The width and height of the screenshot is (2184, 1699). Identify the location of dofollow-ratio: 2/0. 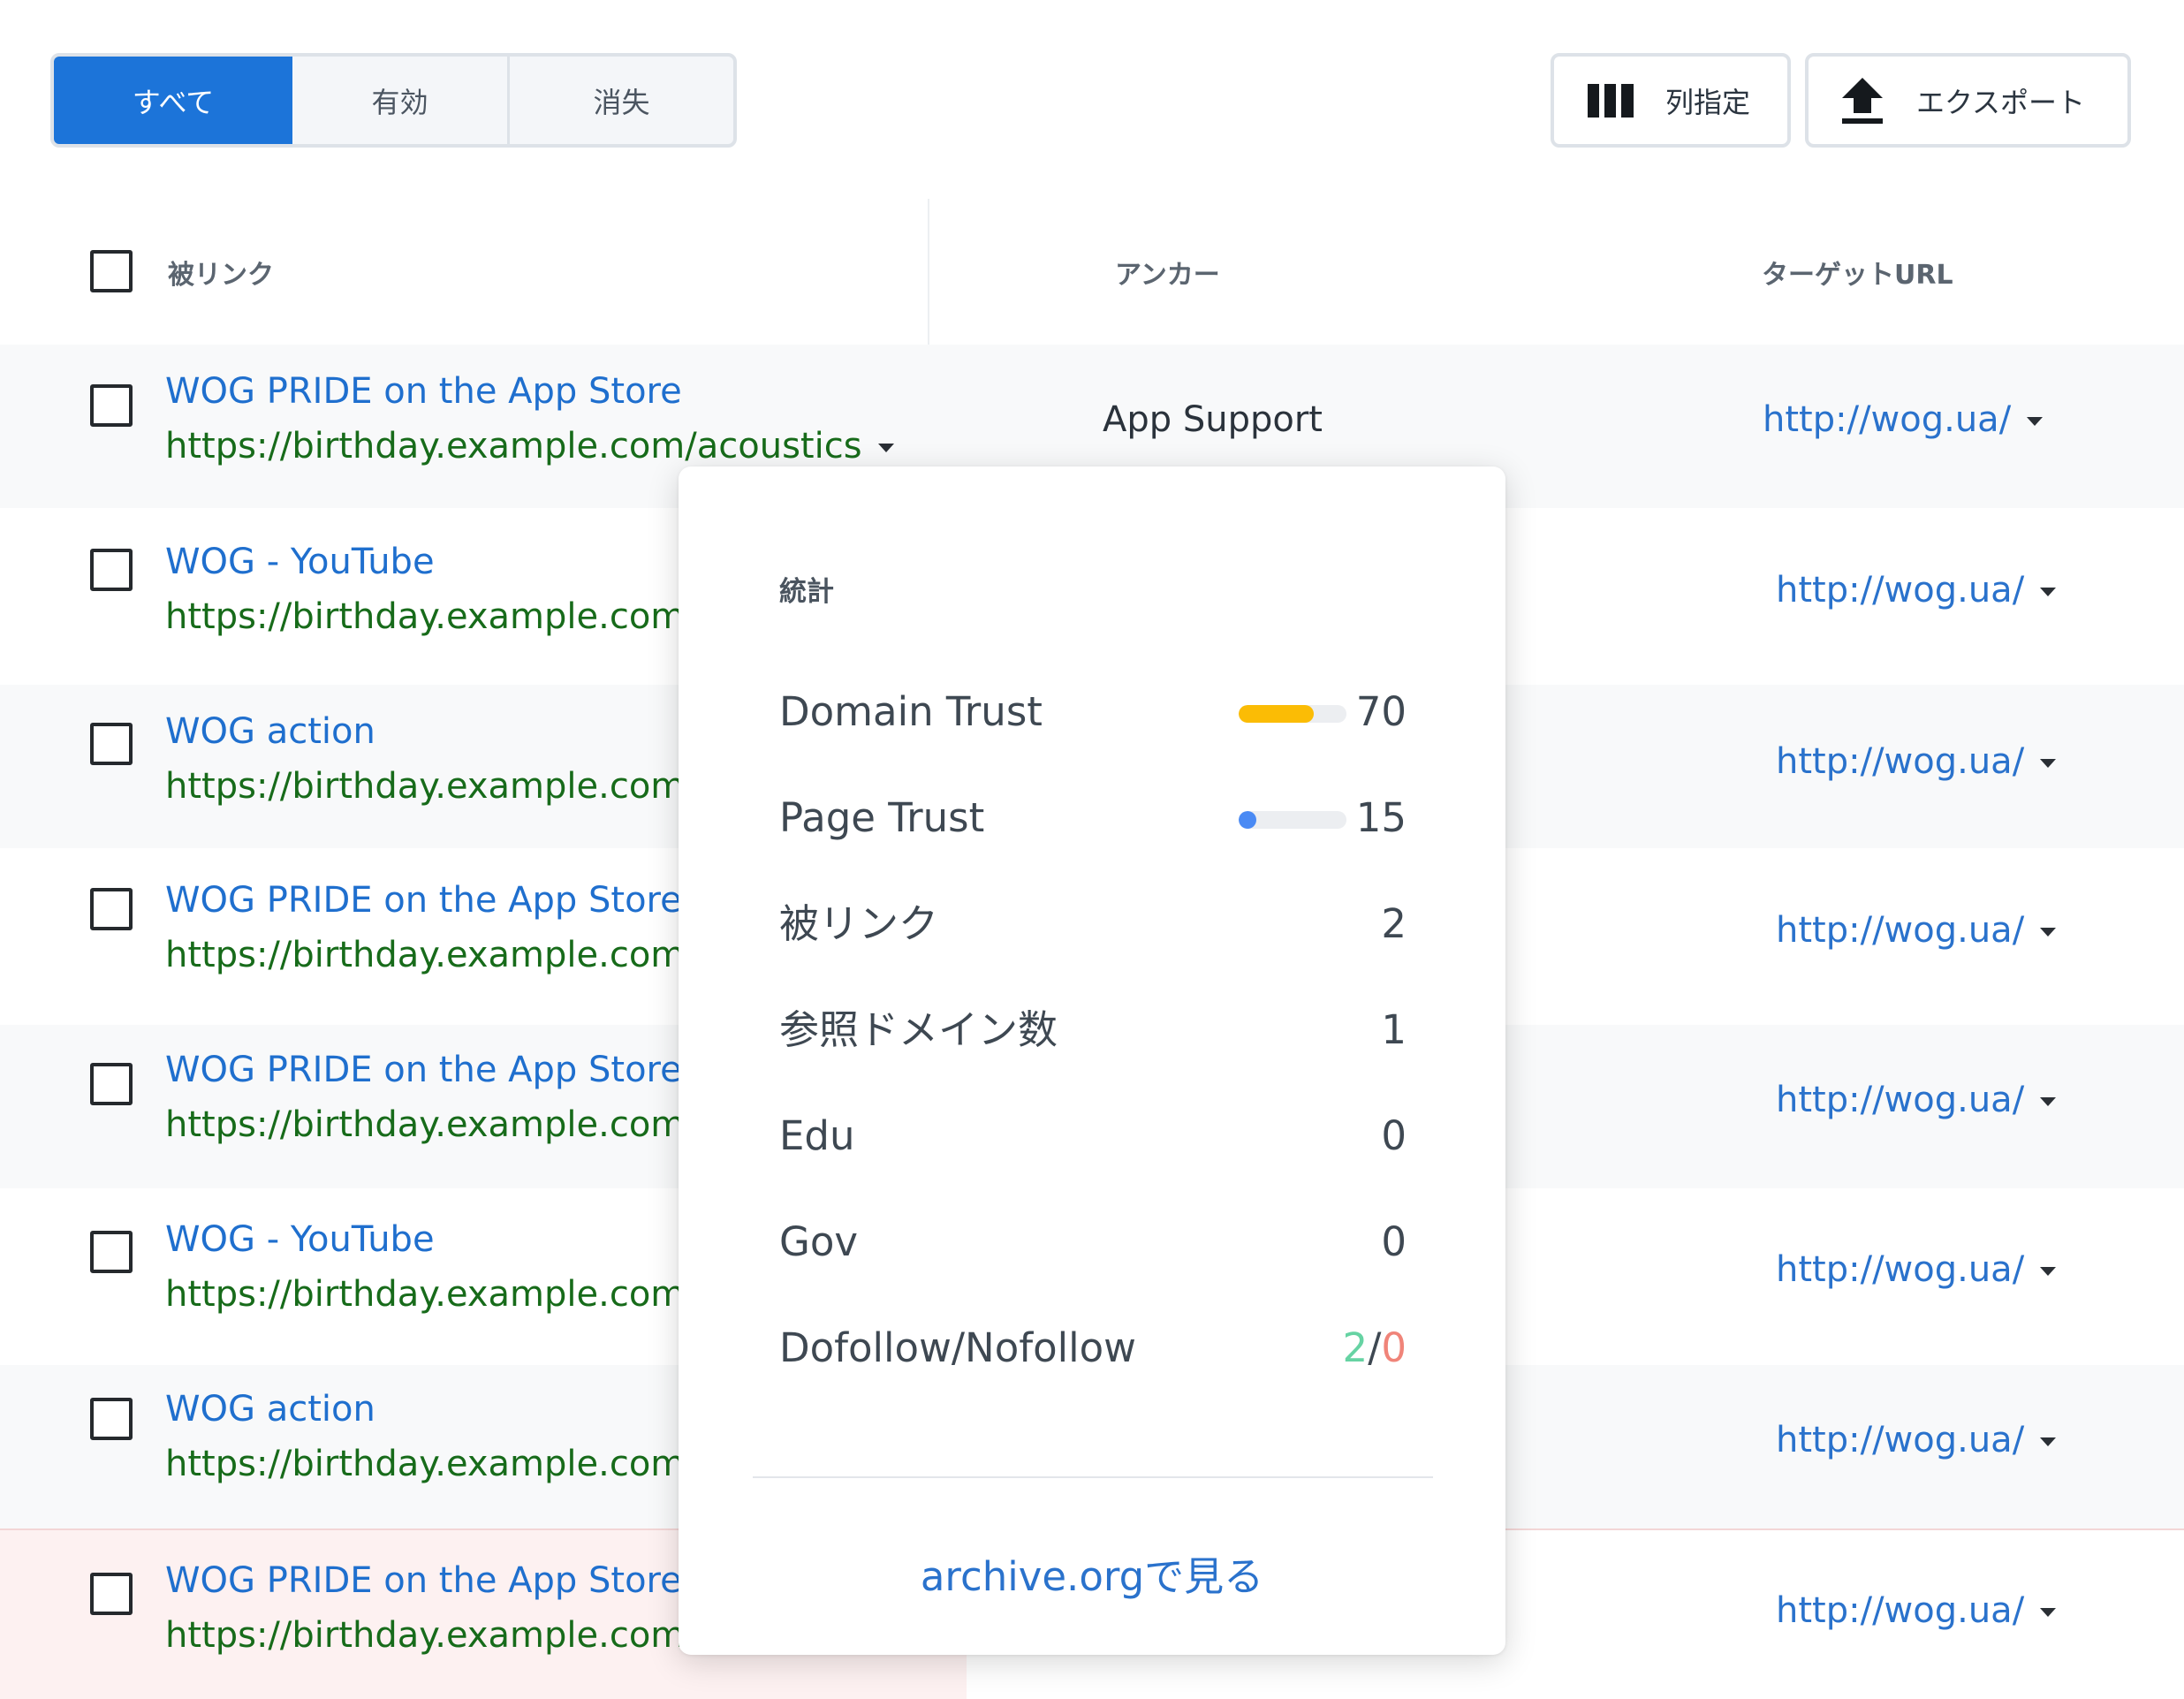
(1375, 1348).